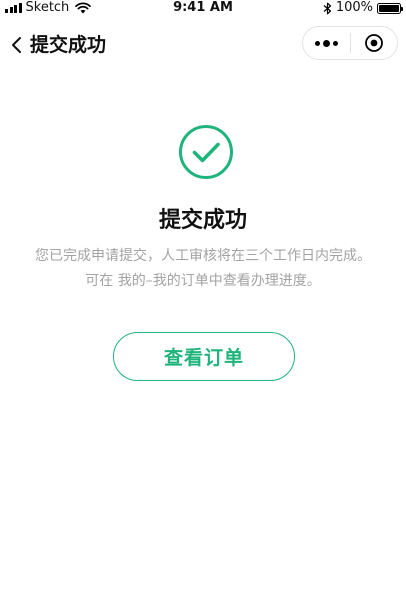  Describe the element at coordinates (206, 152) in the screenshot. I see `check-circle-icon` at that location.